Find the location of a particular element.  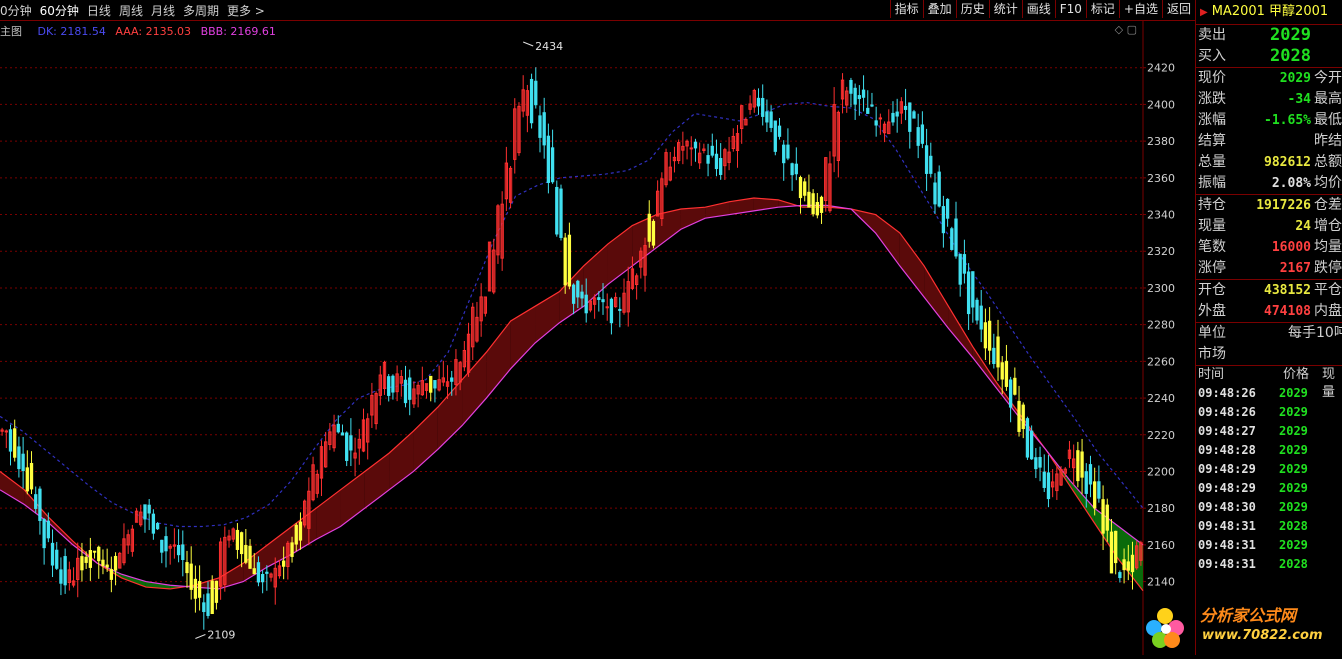

toolbar-button-2: 历史 is located at coordinates (972, 9).